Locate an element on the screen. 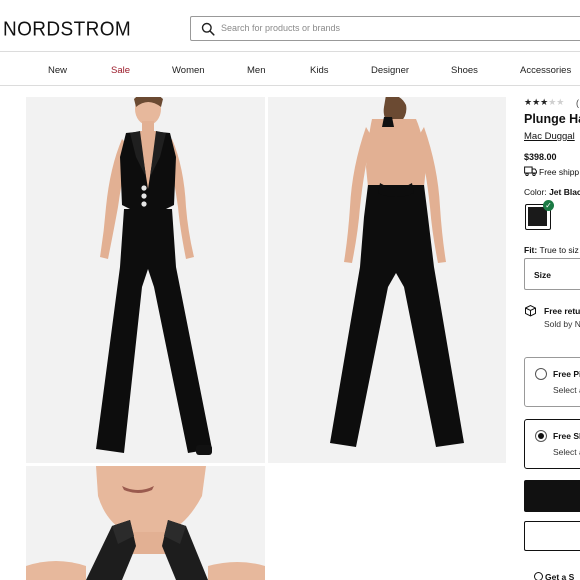  returns-info: Free retu Sold by N is located at coordinates (552, 319).